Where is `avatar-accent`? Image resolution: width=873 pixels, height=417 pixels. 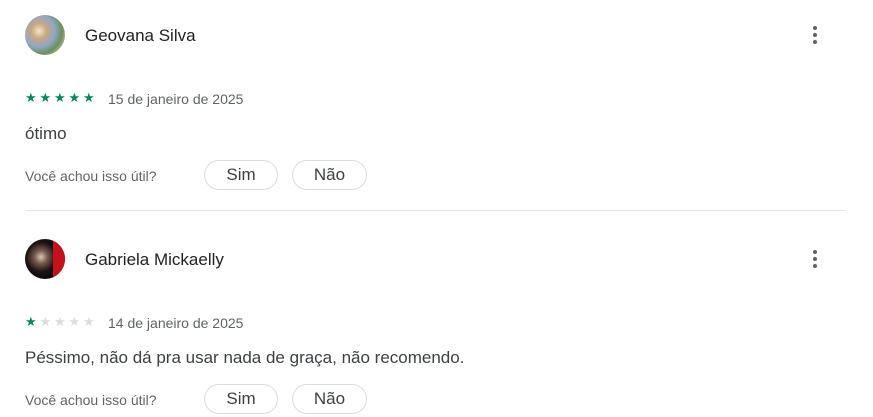
avatar-accent is located at coordinates (59, 259).